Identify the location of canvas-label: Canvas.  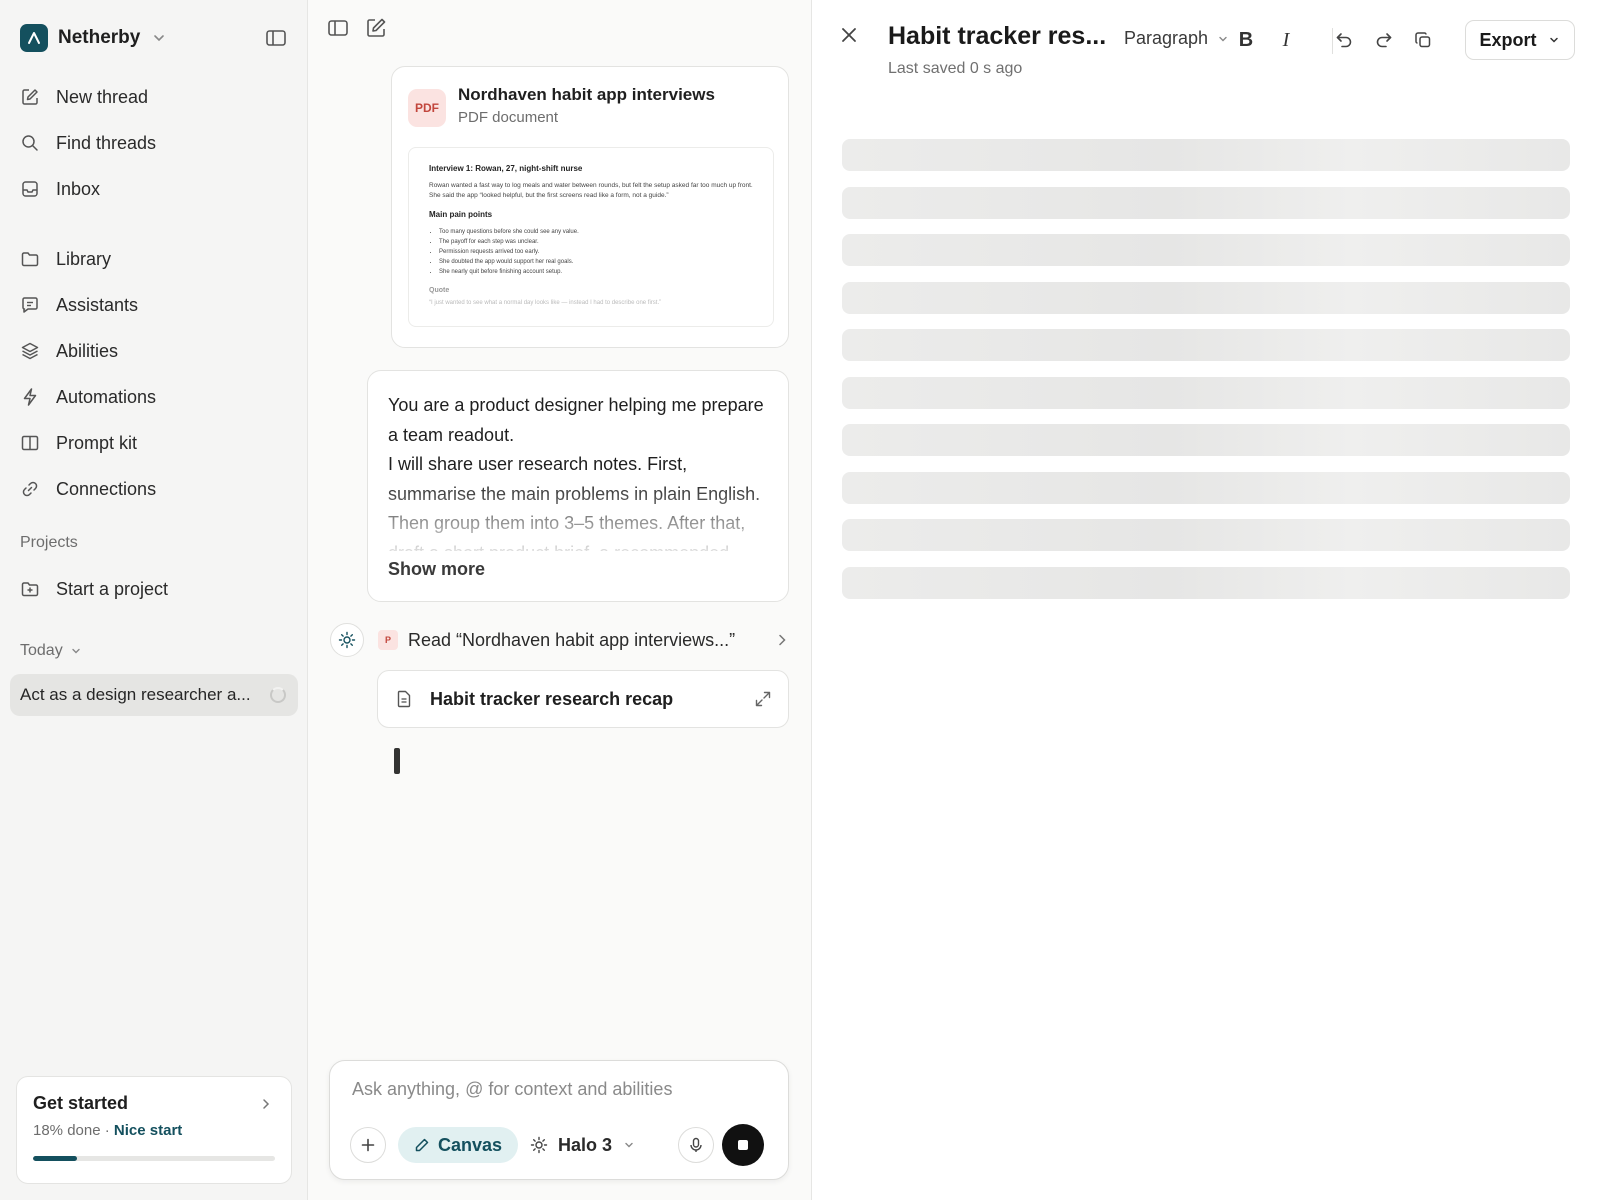
(470, 1144).